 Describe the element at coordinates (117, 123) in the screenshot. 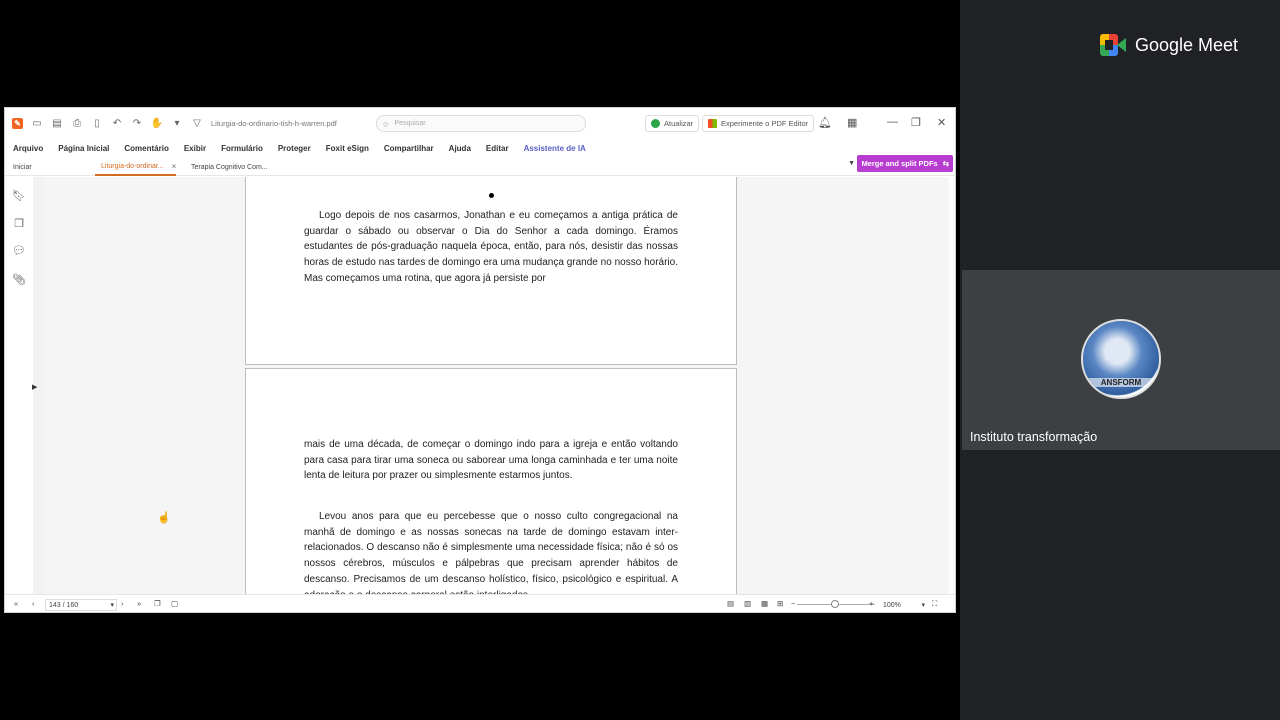

I see `undo-icon: ↶` at that location.